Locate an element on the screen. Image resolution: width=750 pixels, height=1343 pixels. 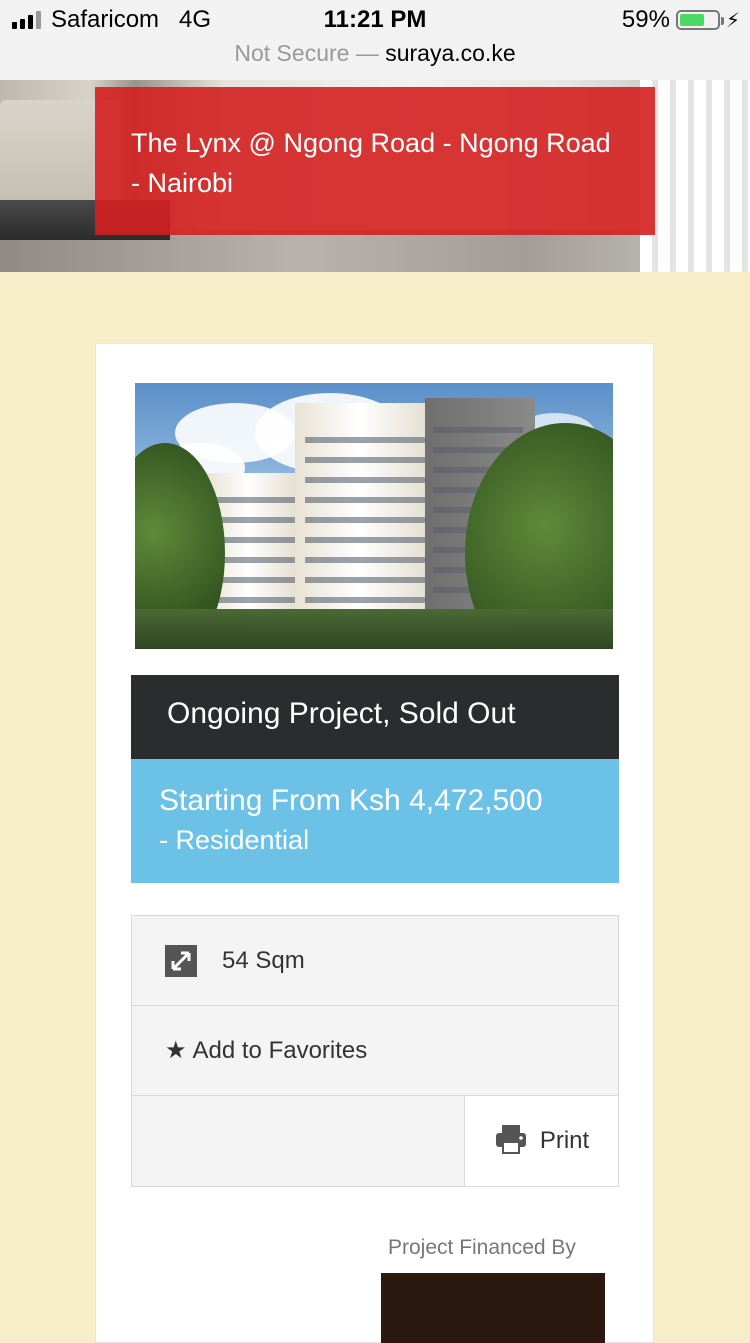
battery-icon is located at coordinates (699, 20).